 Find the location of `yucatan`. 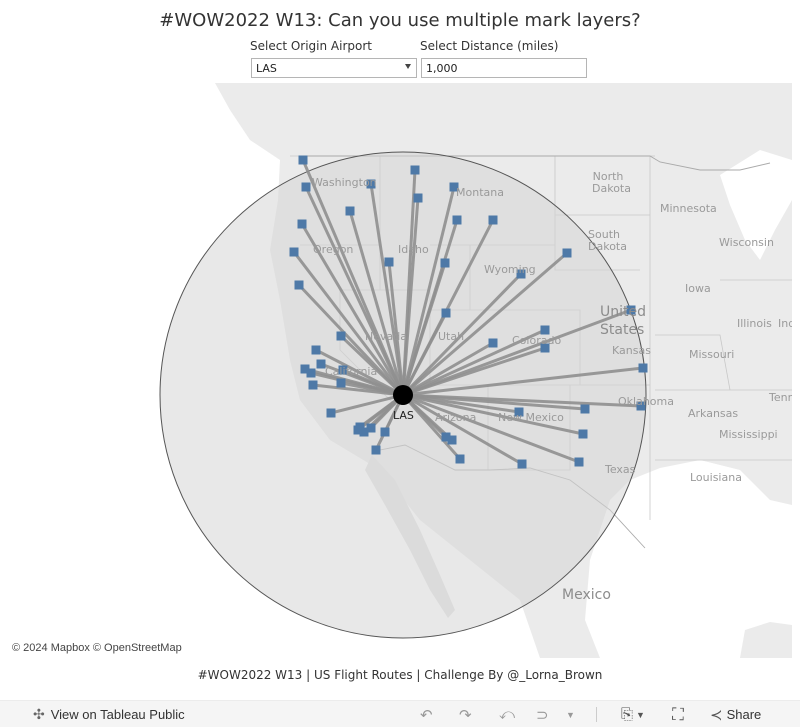

yucatan is located at coordinates (766, 640).